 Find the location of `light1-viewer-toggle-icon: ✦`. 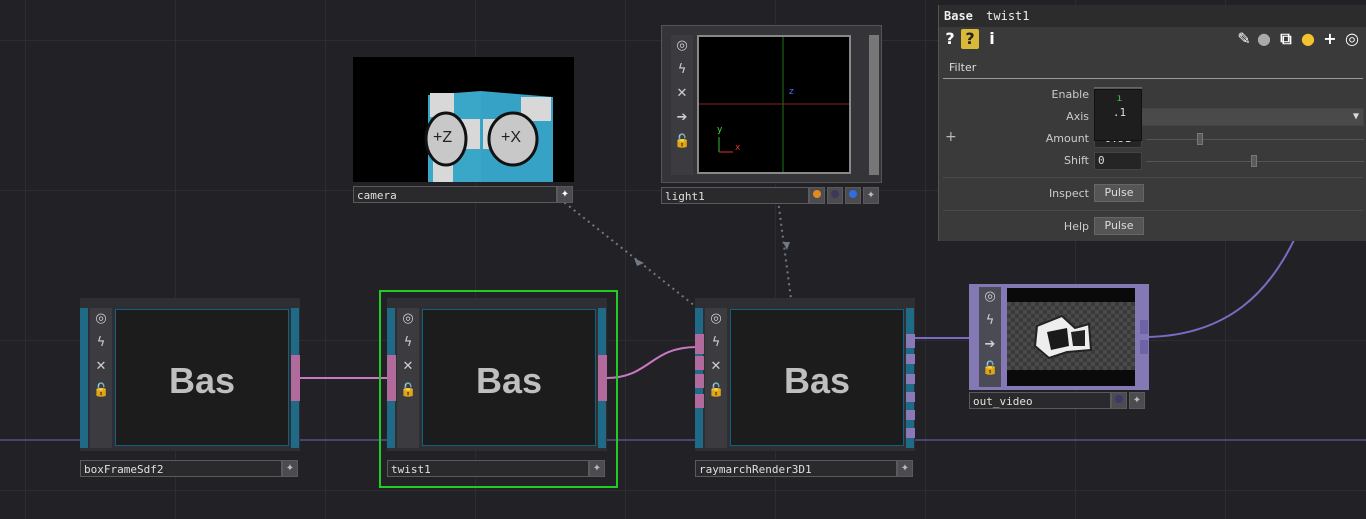

light1-viewer-toggle-icon: ✦ is located at coordinates (871, 195).